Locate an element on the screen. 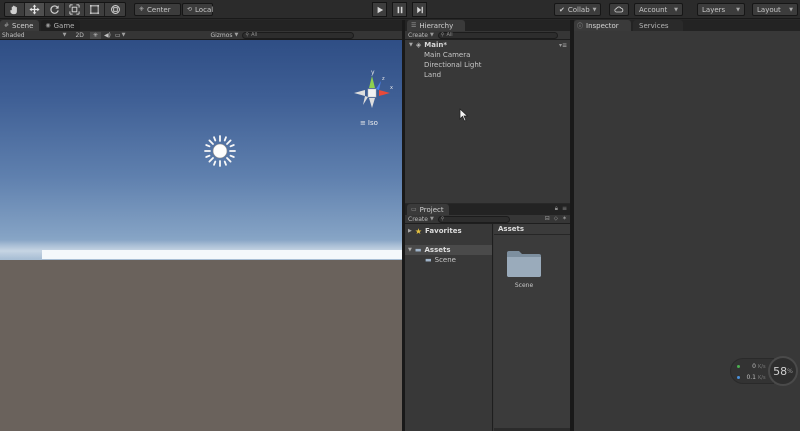 The height and width of the screenshot is (431, 800). assets-folder-item: ▼ ▬ Assets is located at coordinates (448, 250).